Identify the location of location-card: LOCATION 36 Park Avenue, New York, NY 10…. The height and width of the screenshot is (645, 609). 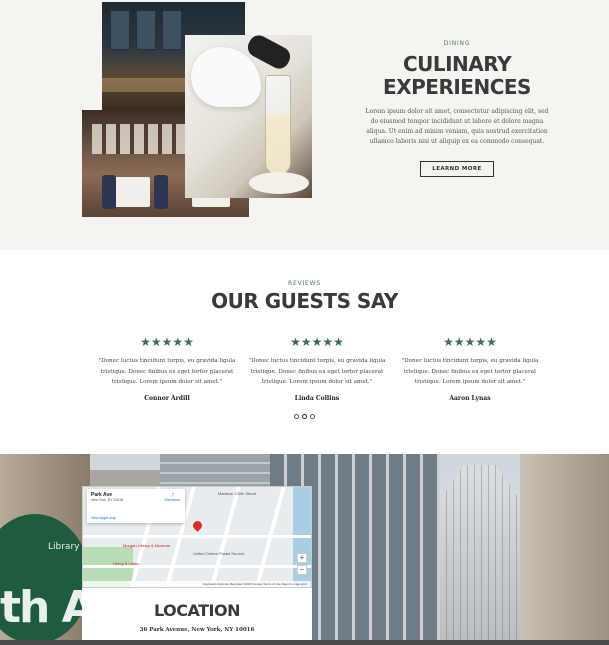
(197, 614).